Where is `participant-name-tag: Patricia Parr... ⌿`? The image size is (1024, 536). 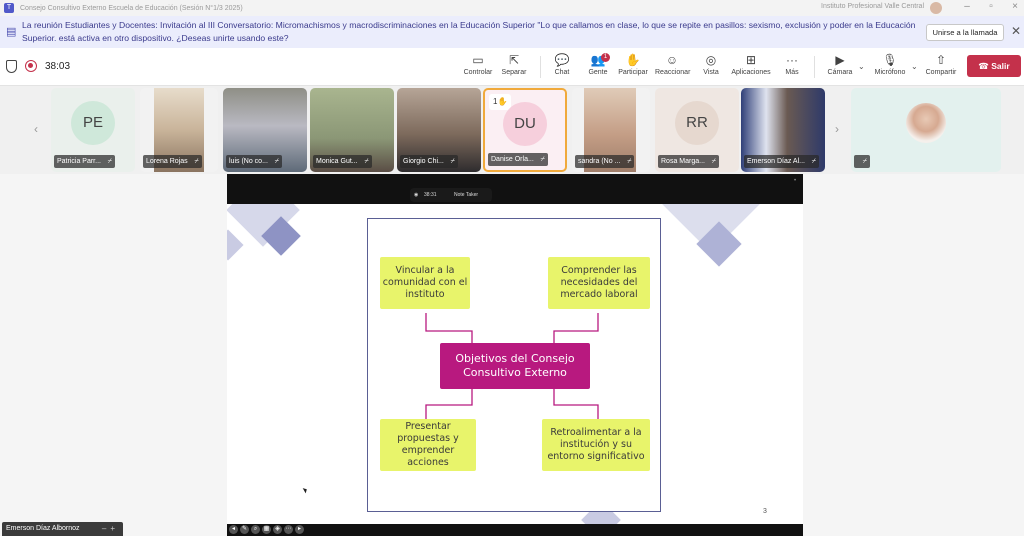
participant-name-tag: Patricia Parr... ⌿ is located at coordinates (84, 161).